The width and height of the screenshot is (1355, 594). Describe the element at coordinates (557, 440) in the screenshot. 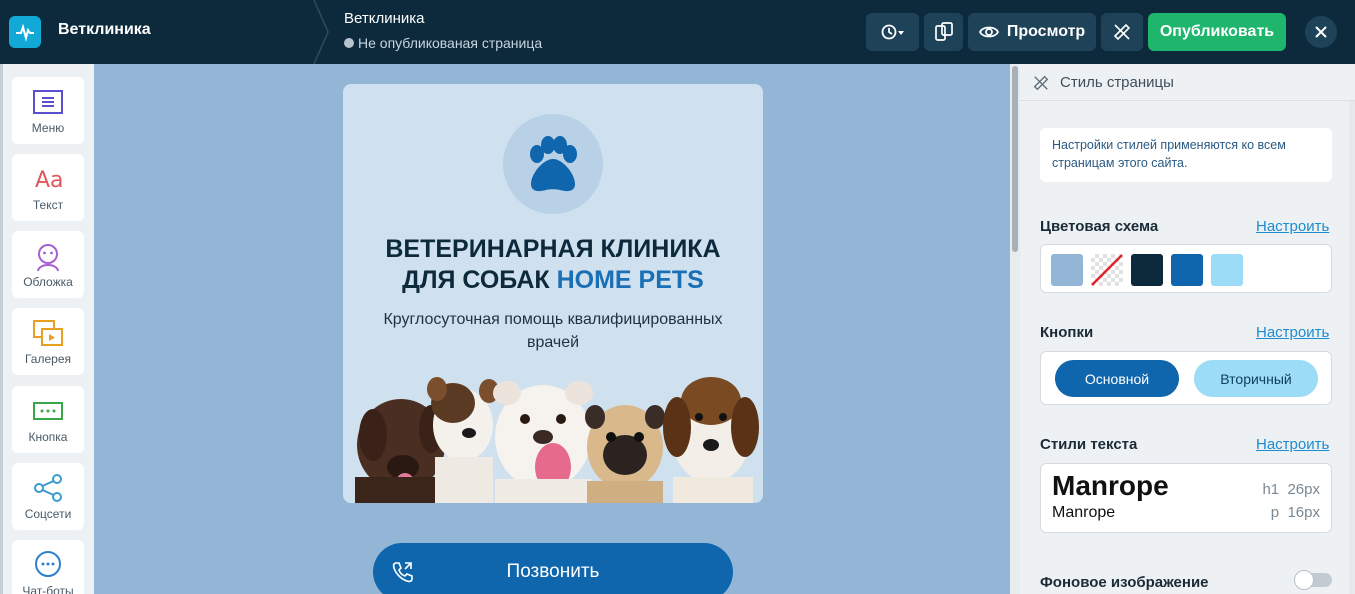

I see `dogs-photo` at that location.